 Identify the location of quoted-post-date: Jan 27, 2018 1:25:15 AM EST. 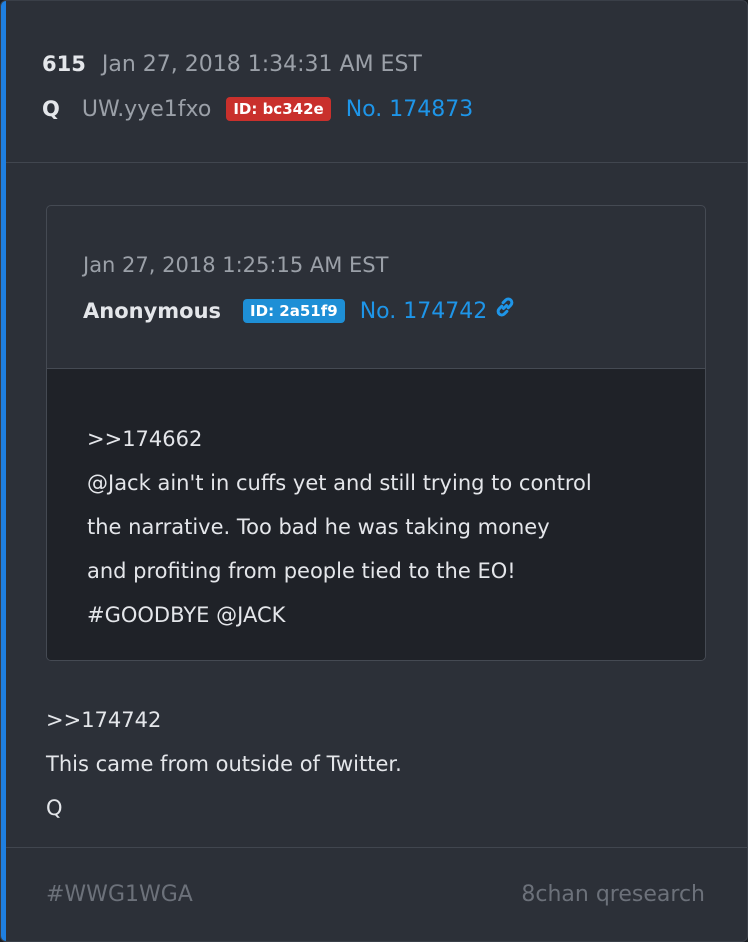
(236, 265).